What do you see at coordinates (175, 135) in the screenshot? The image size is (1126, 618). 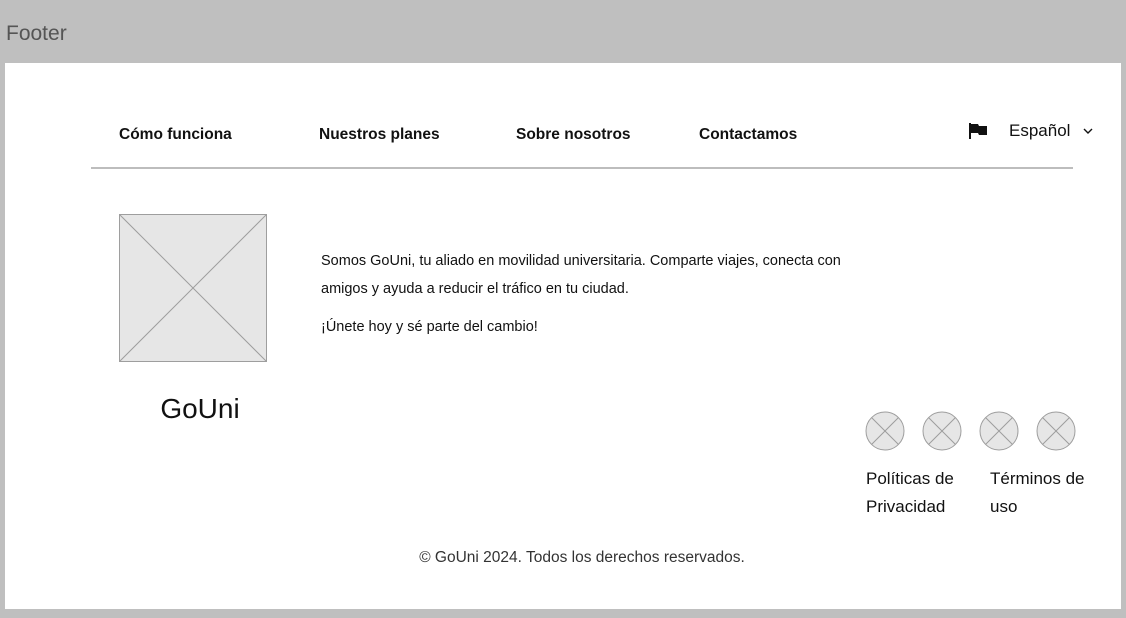 I see `nav-link-como-funciona: Cómo funciona` at bounding box center [175, 135].